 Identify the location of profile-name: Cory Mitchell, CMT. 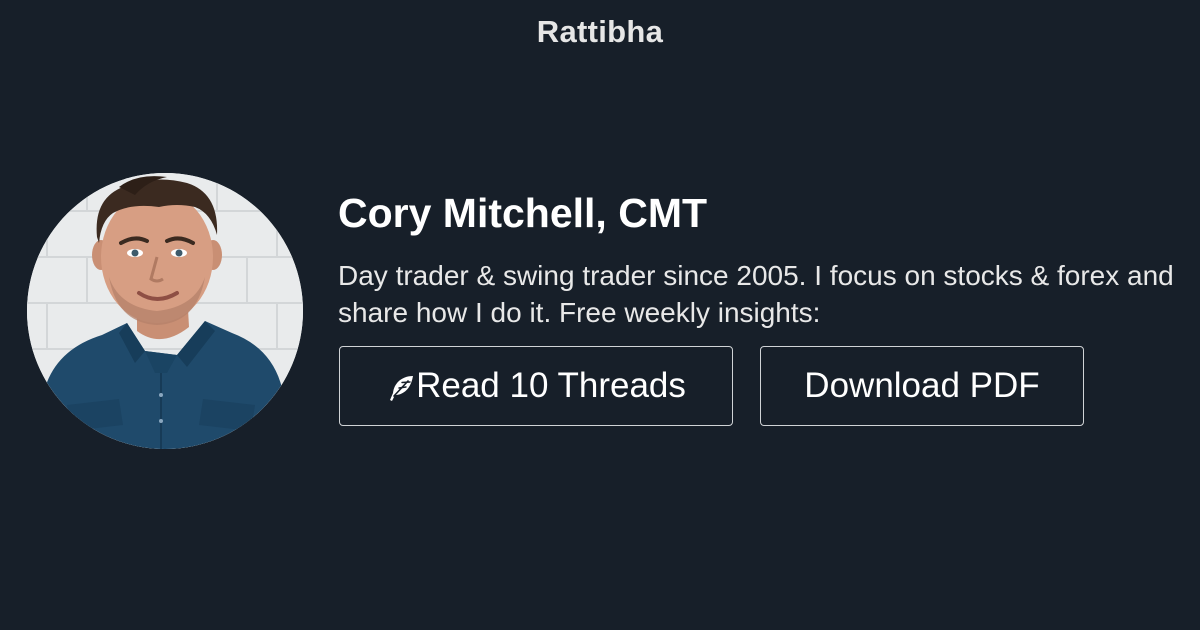
(523, 213).